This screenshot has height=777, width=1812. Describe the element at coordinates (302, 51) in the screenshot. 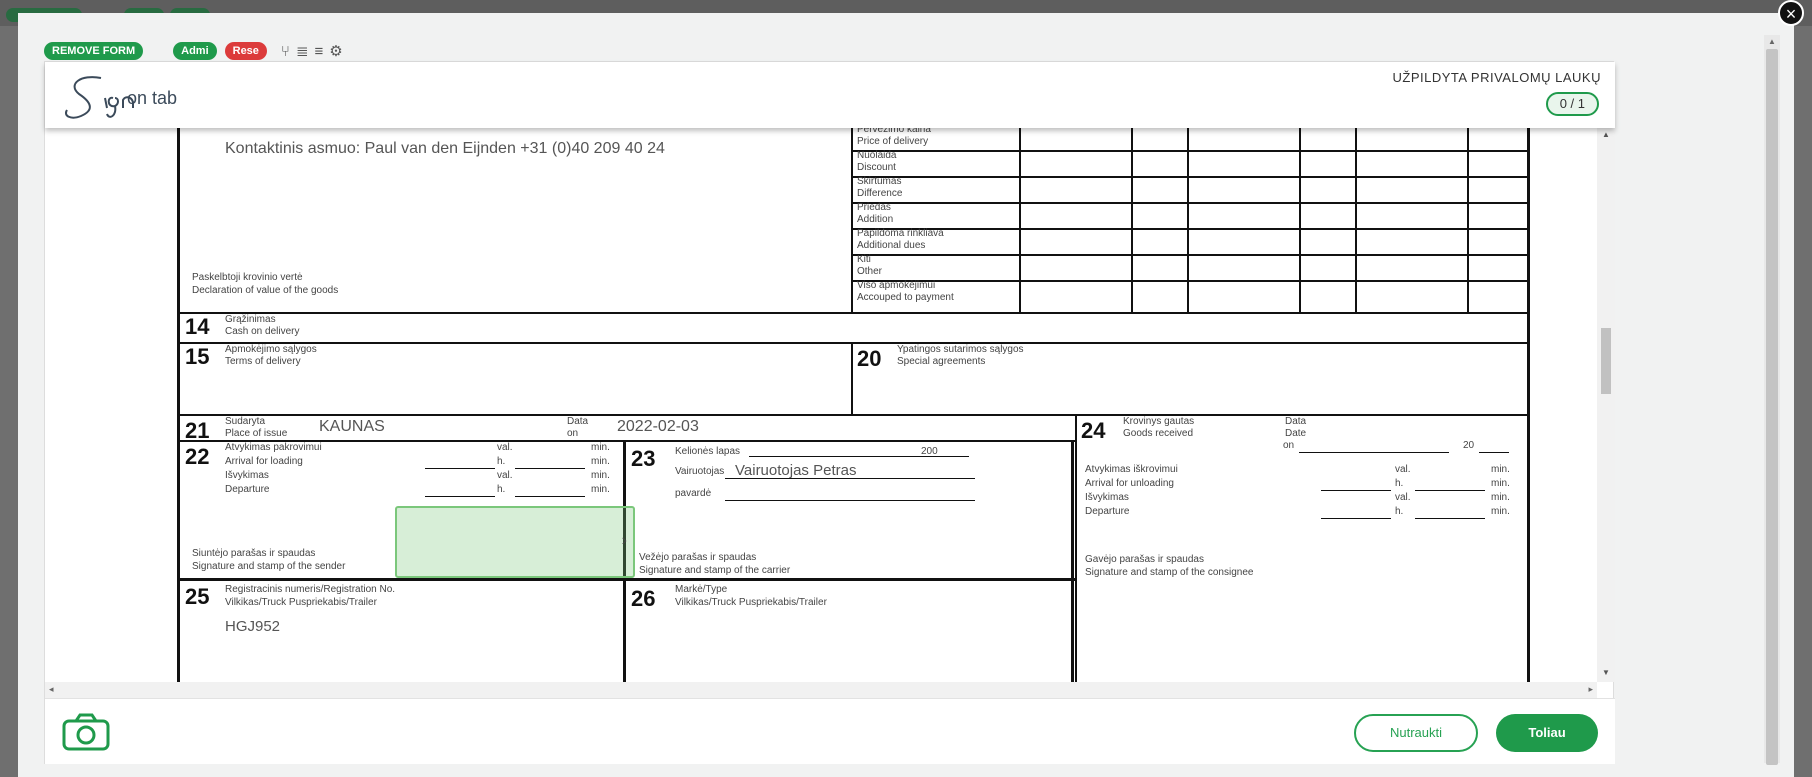

I see `list-icon: ≣` at that location.